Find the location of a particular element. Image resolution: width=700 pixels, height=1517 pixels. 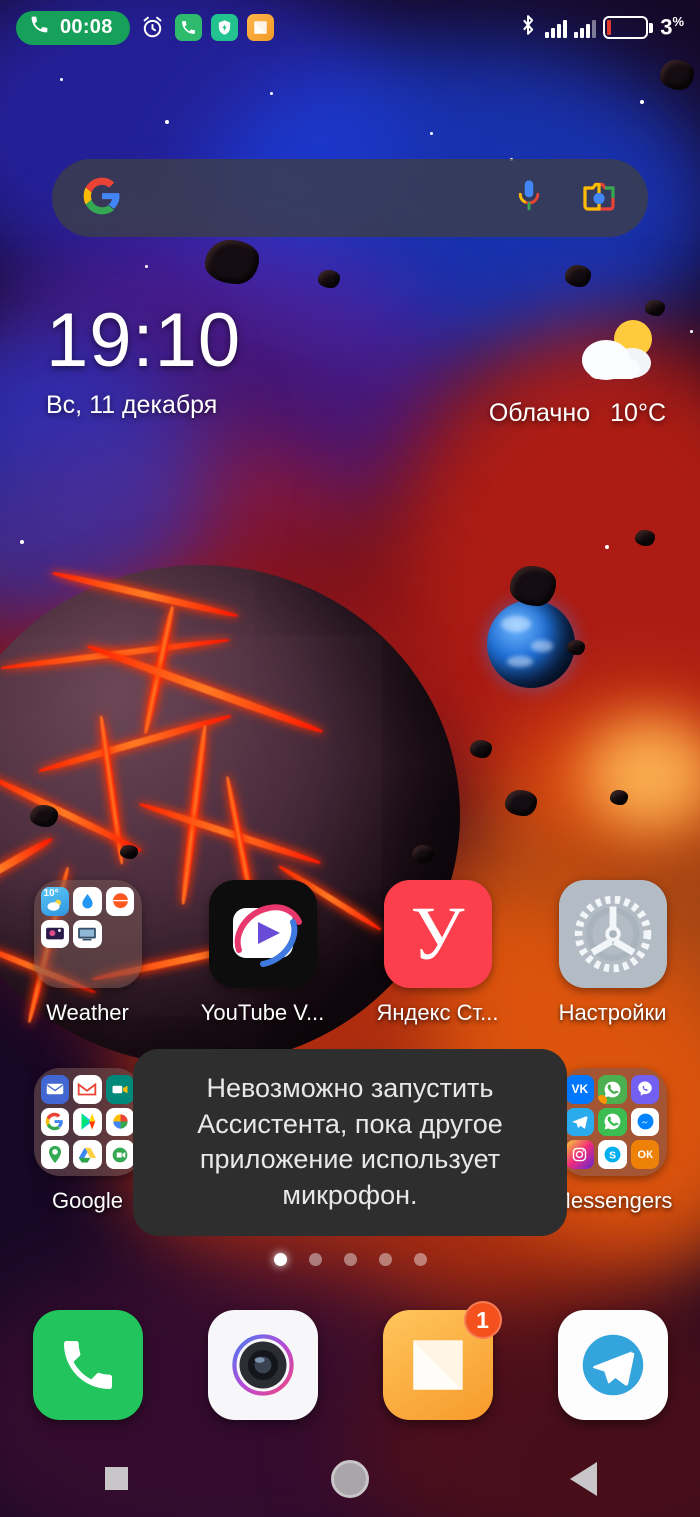

status-bar: 00:08 3% is located at coordinates (350, 27).